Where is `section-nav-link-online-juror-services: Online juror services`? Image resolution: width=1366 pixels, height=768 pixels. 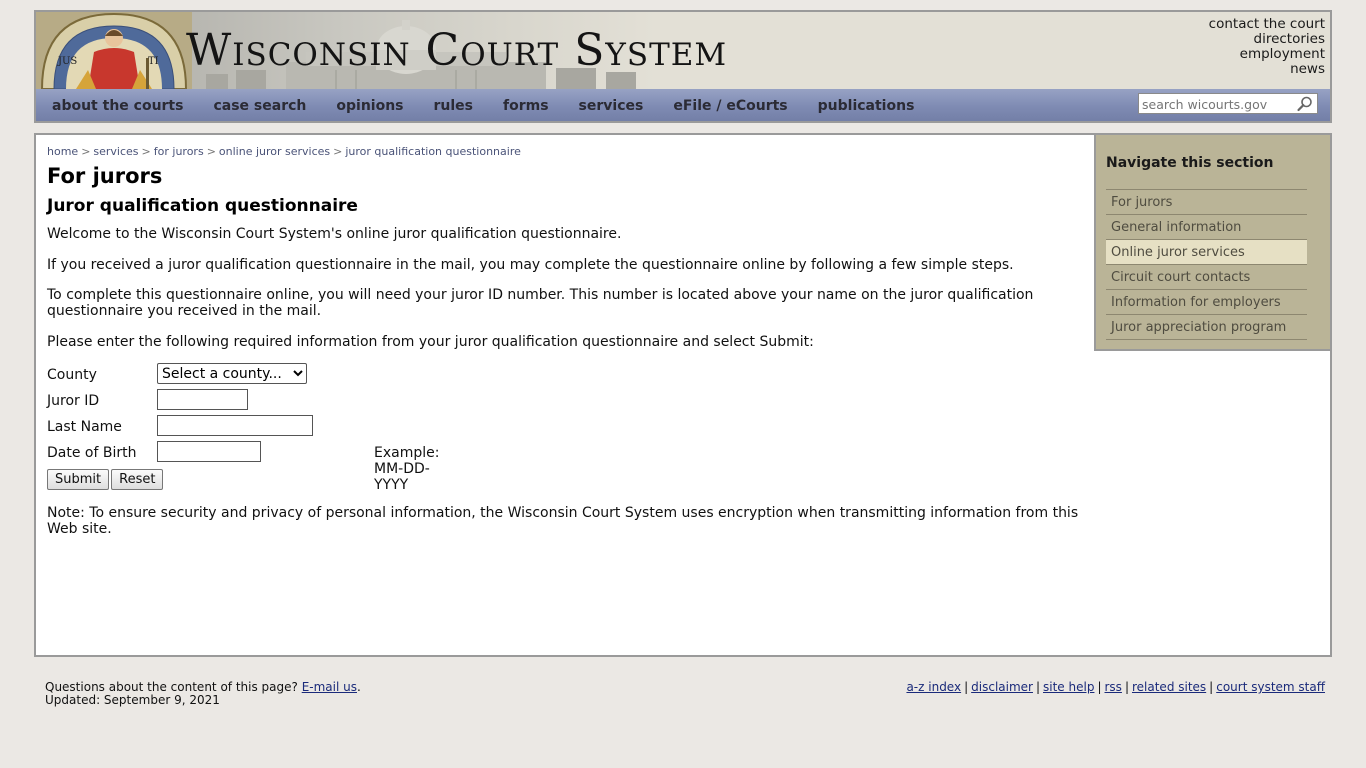
section-nav-link-online-juror-services: Online juror services is located at coordinates (1206, 252).